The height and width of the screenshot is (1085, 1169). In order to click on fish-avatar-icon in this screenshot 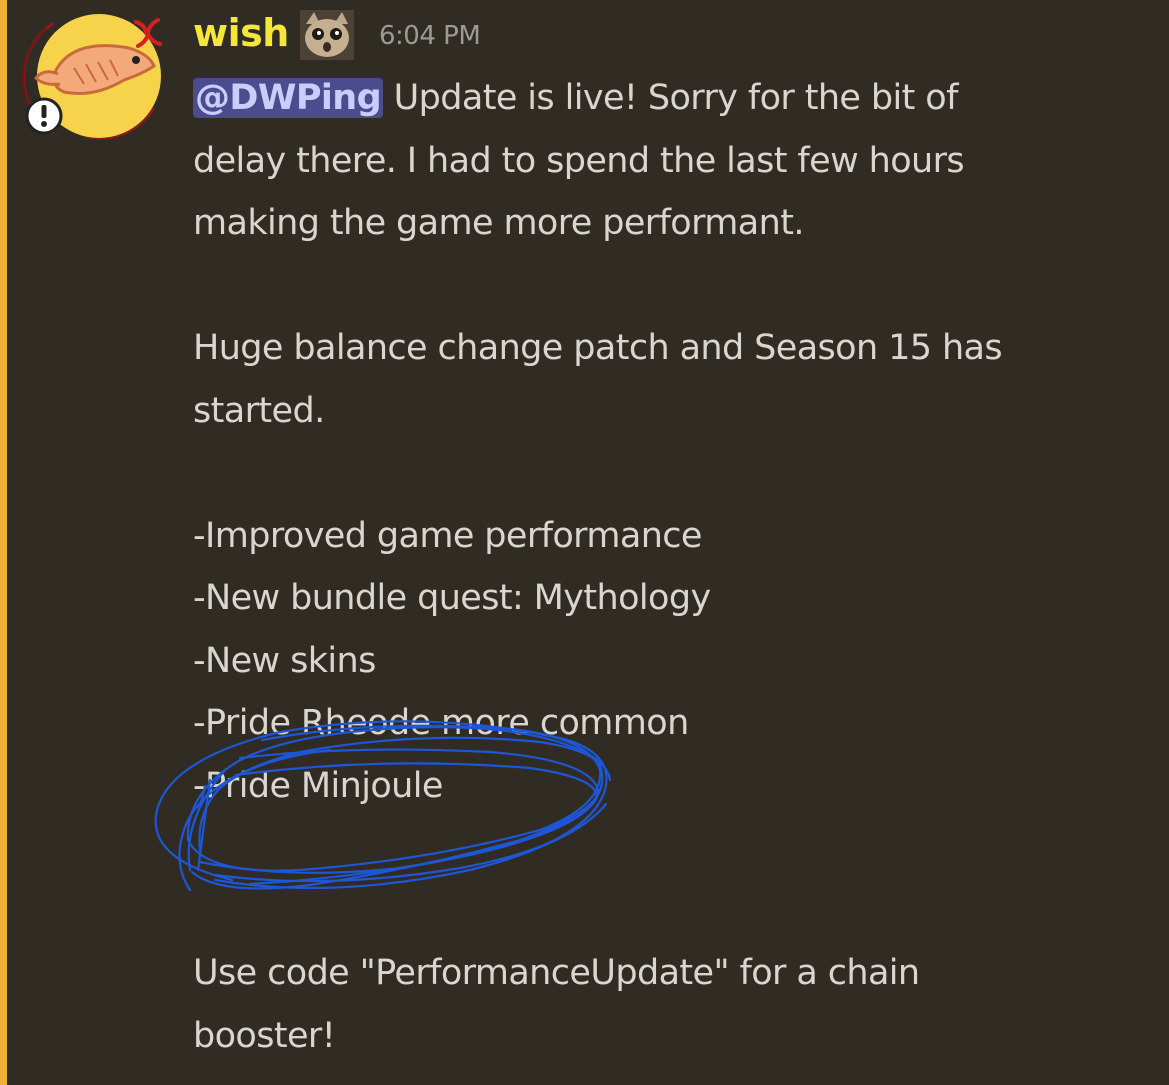, I will do `click(91, 77)`.